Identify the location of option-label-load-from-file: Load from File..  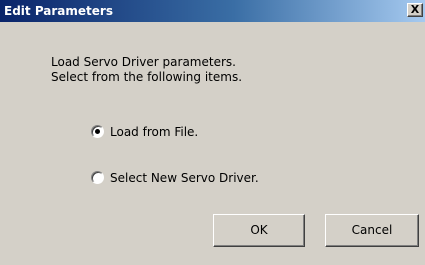
(154, 132).